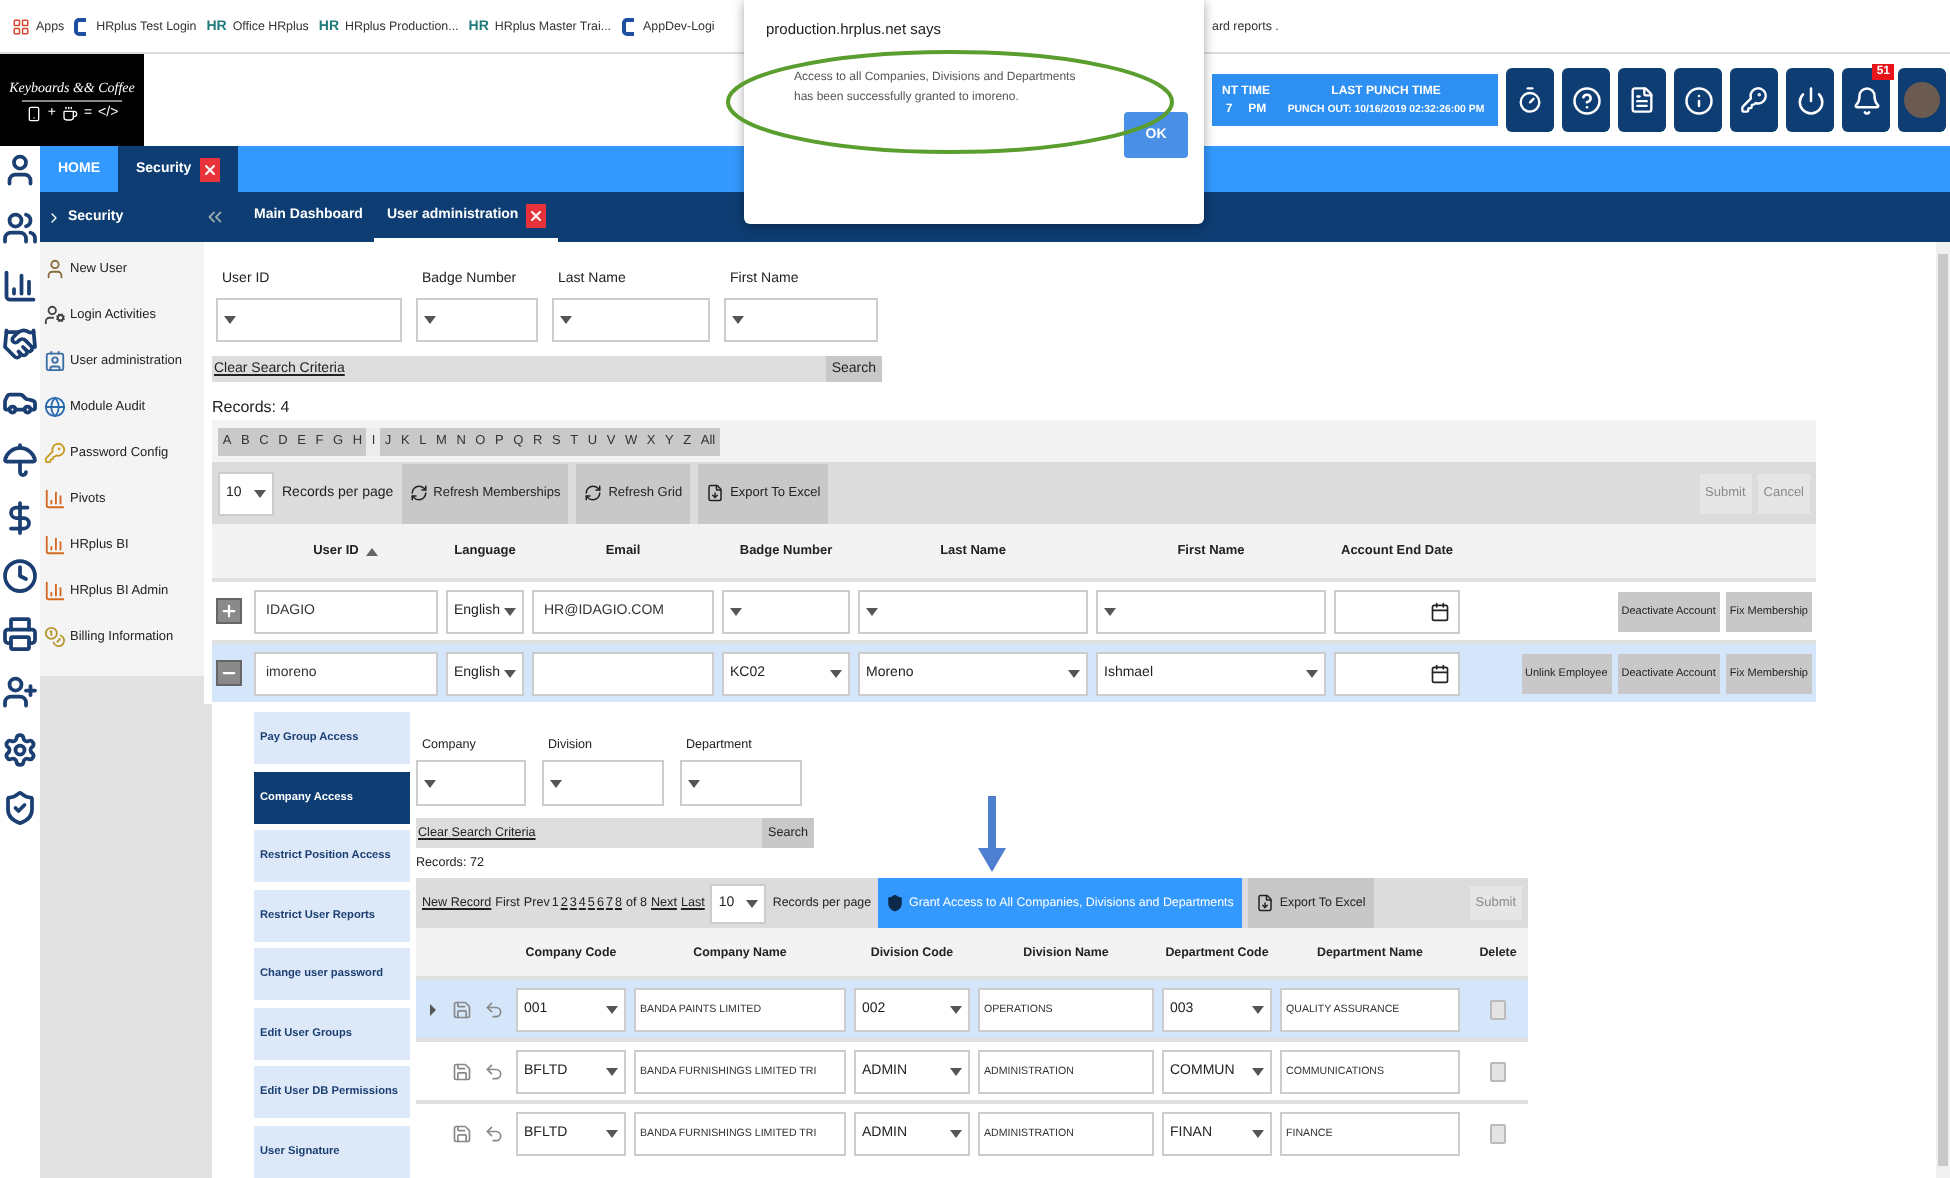 Image resolution: width=1950 pixels, height=1178 pixels. What do you see at coordinates (1943, 710) in the screenshot?
I see `scrollbar` at bounding box center [1943, 710].